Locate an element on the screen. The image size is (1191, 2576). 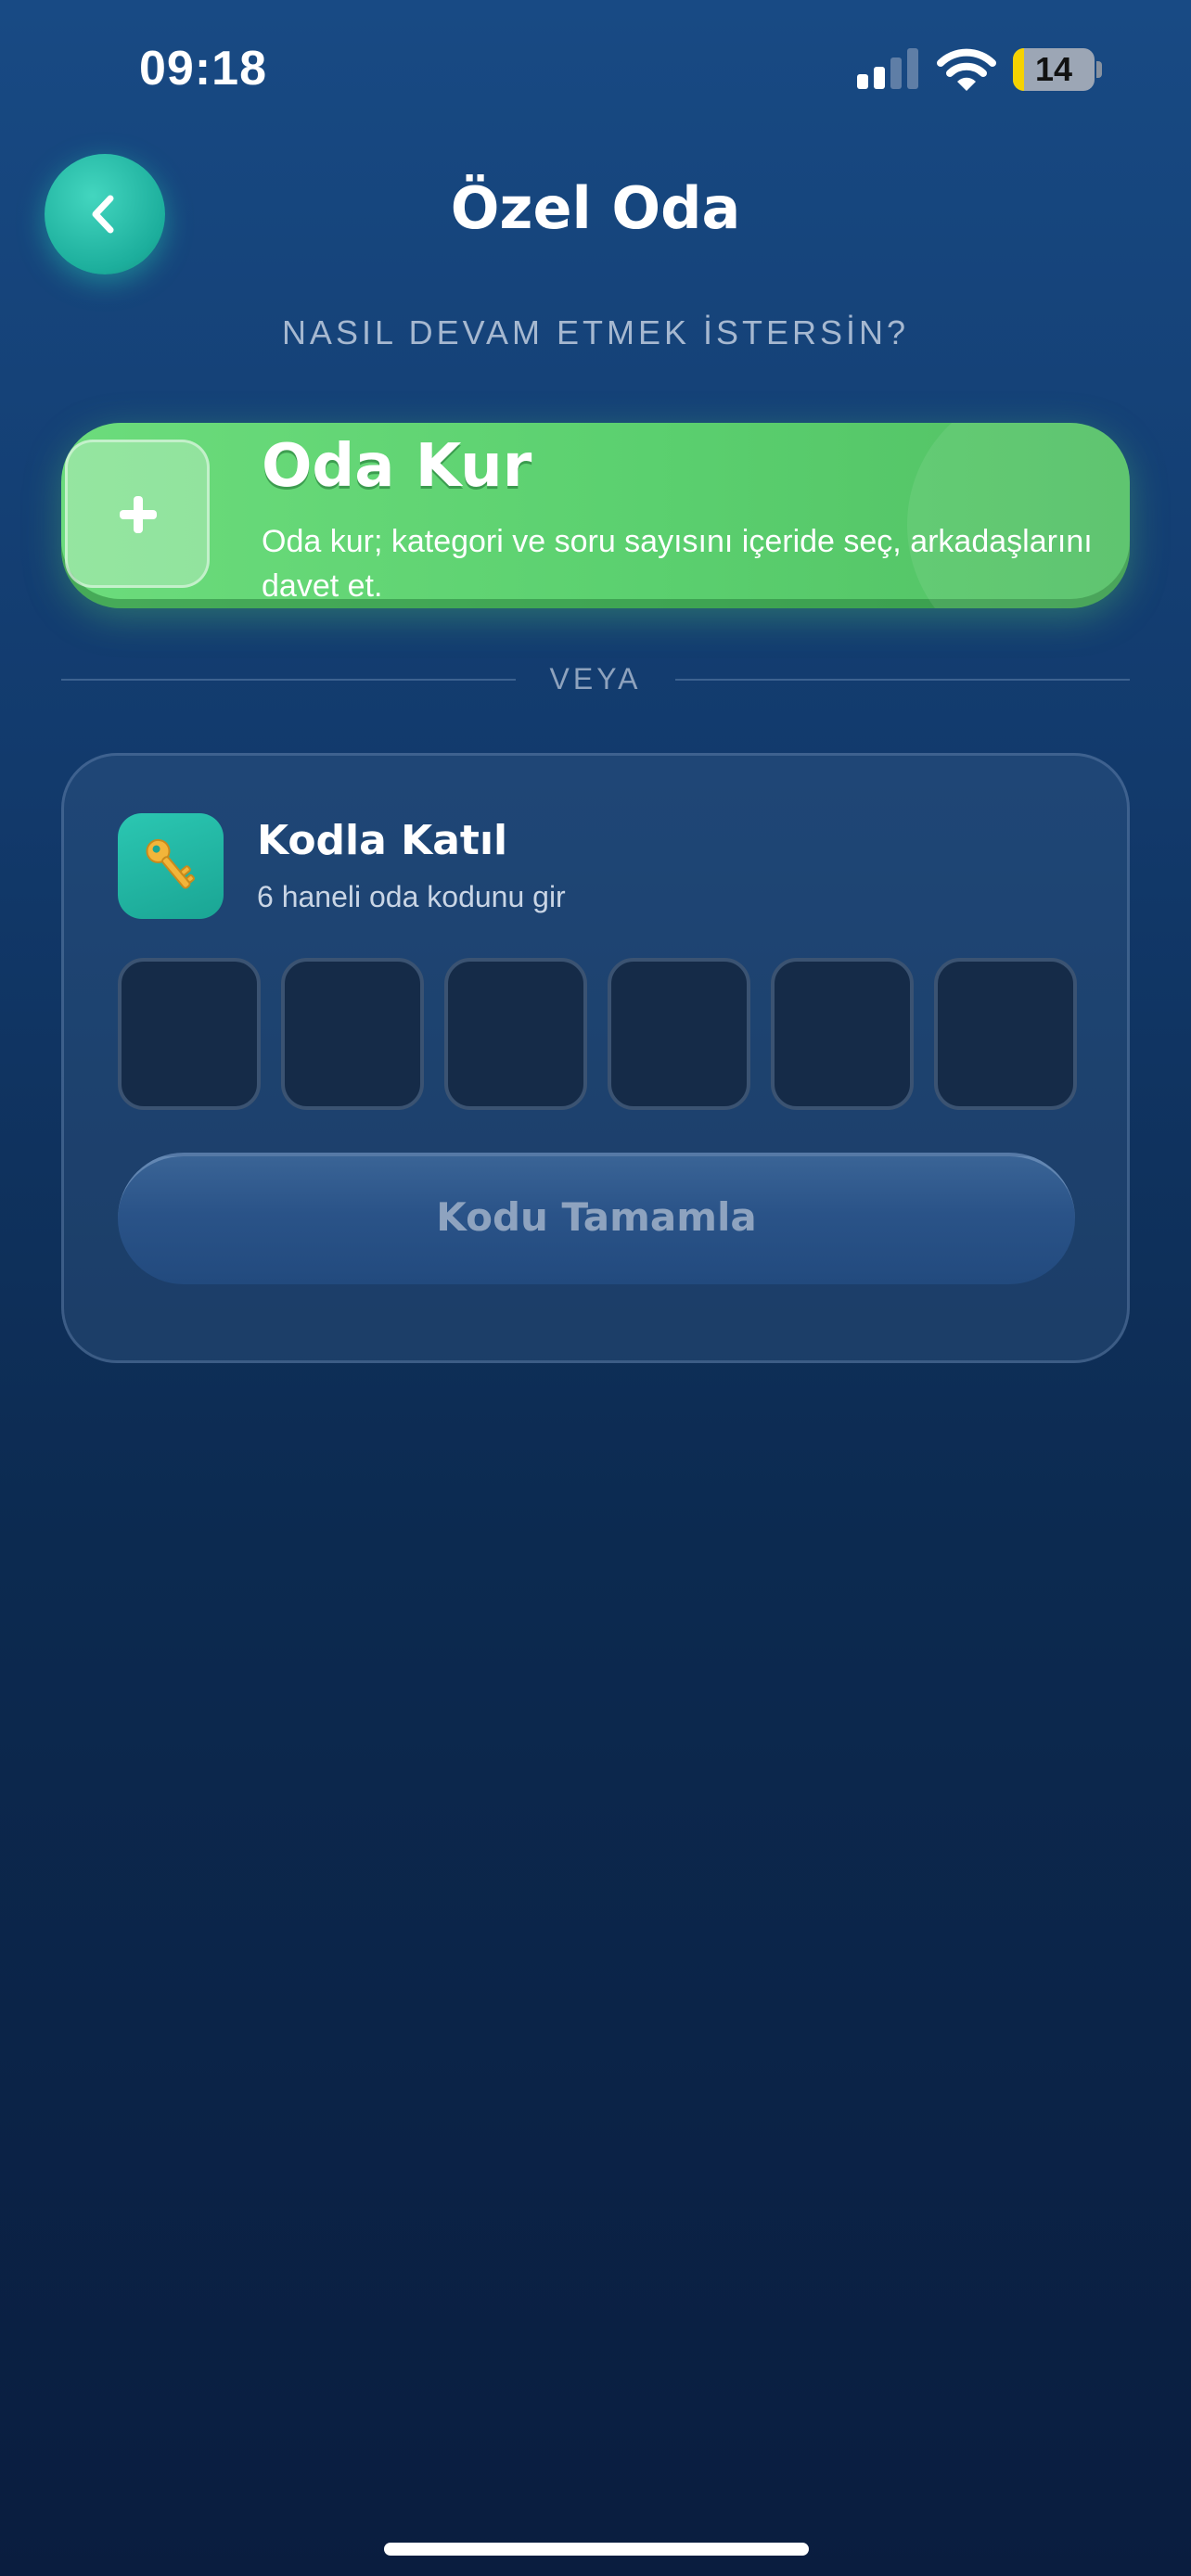
plus-icon is located at coordinates (138, 514).